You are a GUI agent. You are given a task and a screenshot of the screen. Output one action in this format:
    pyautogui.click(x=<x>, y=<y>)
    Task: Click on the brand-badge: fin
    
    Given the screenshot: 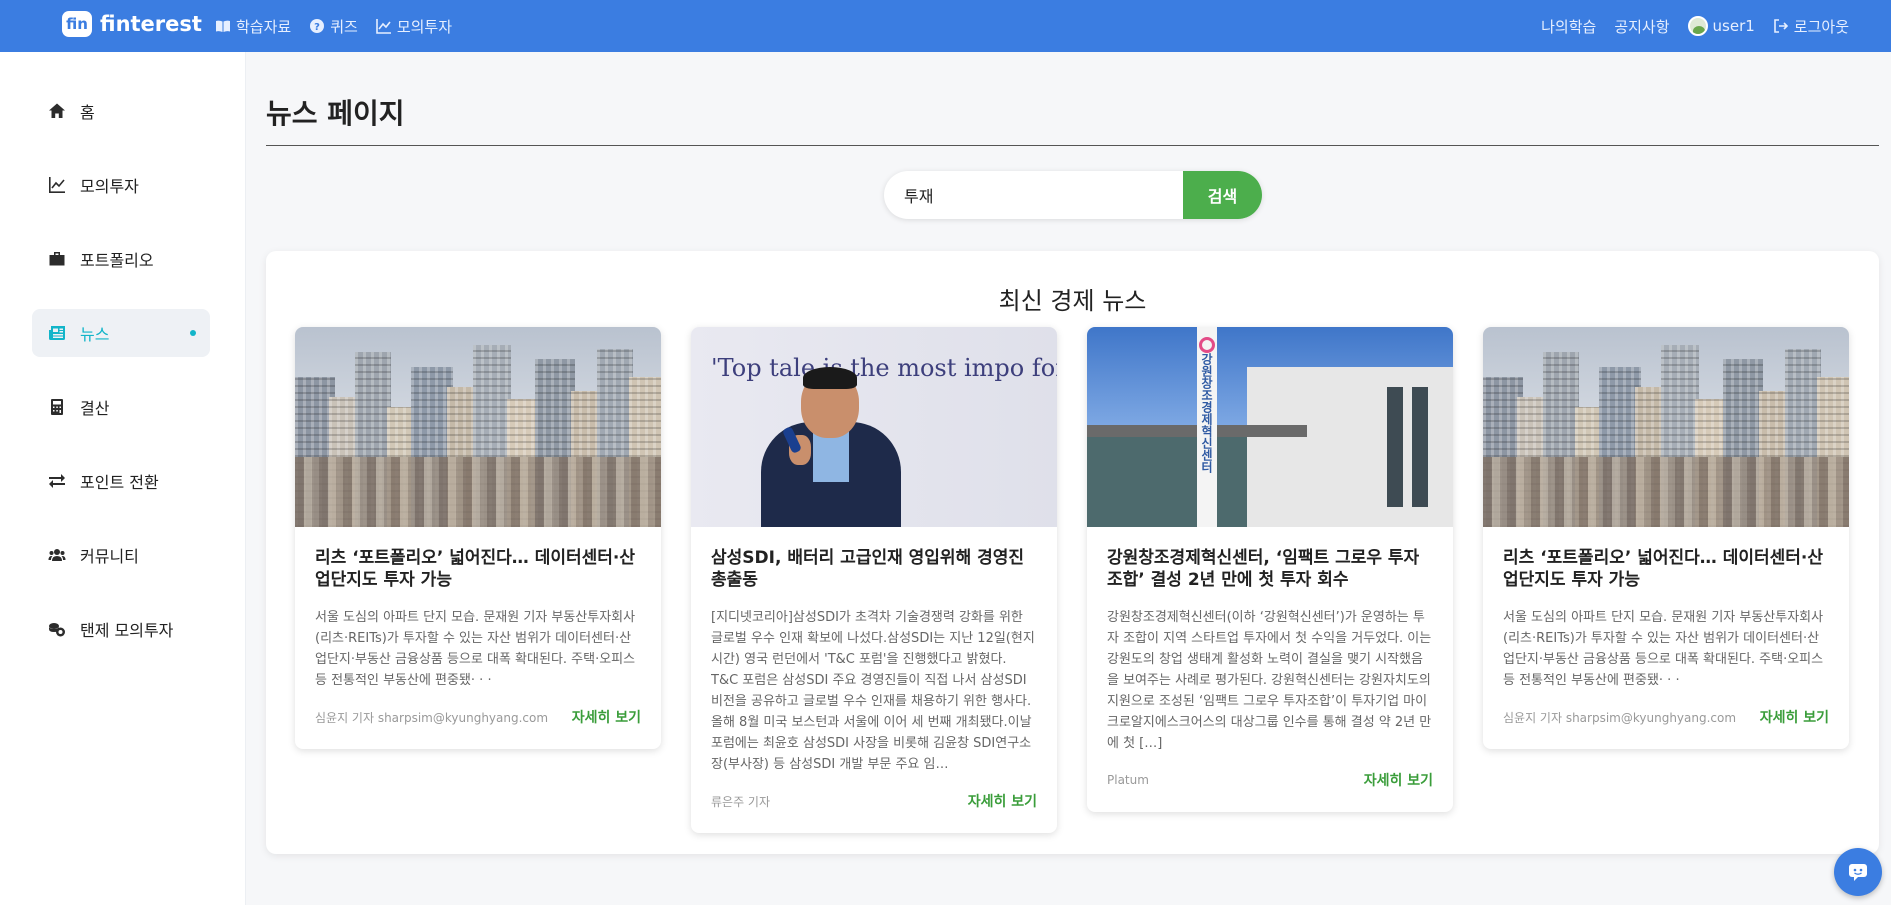 What is the action you would take?
    pyautogui.click(x=77, y=24)
    